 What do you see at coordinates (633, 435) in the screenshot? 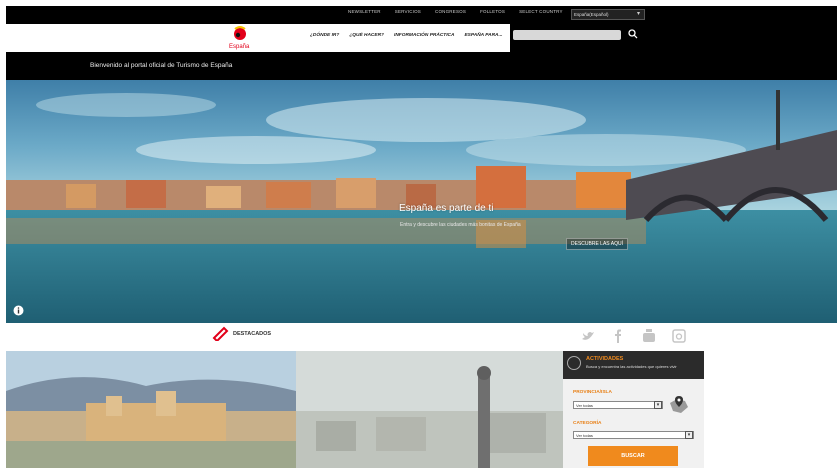
I see `category-select: Ver todas ▾` at bounding box center [633, 435].